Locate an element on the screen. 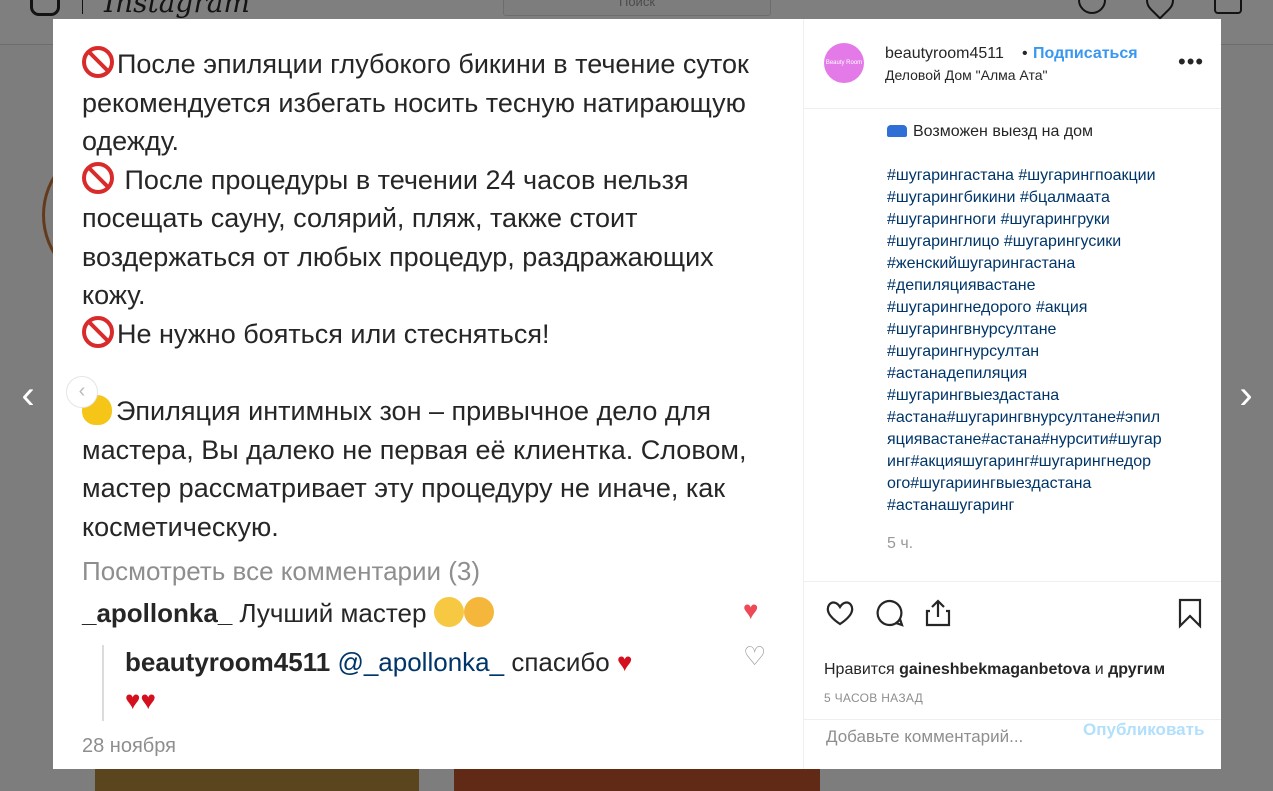 Image resolution: width=1273 pixels, height=791 pixels. image-date: 28 ноября is located at coordinates (129, 746).